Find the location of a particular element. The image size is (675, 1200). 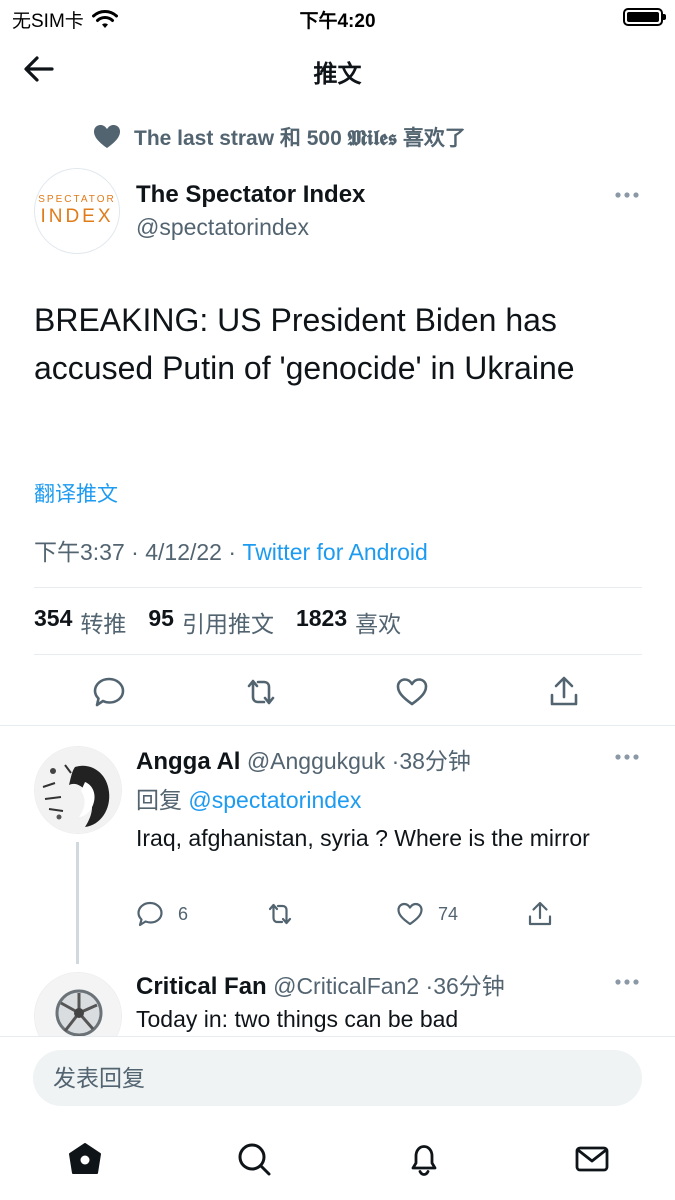

reply-author-name: Angga Al is located at coordinates (188, 761).